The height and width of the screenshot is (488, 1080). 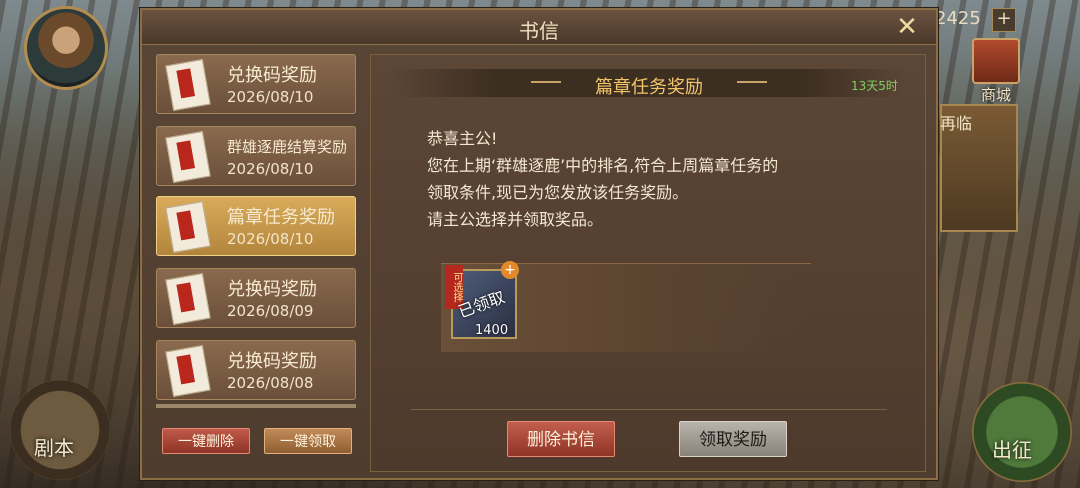 I want to click on mail-body-line: 领取条件,现已为您发放该任务奖励。, so click(x=558, y=192).